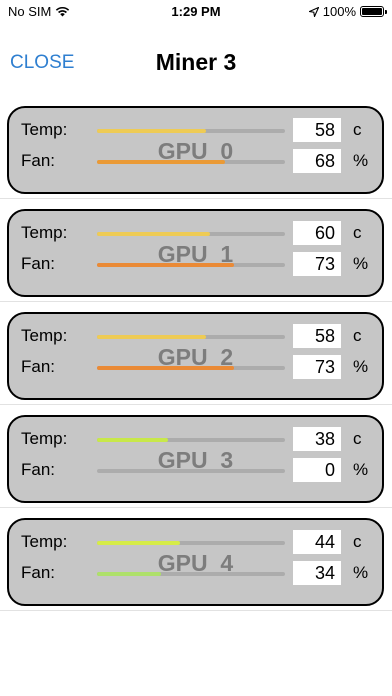 This screenshot has height=696, width=392. Describe the element at coordinates (317, 470) in the screenshot. I see `fan-value-field: 0` at that location.